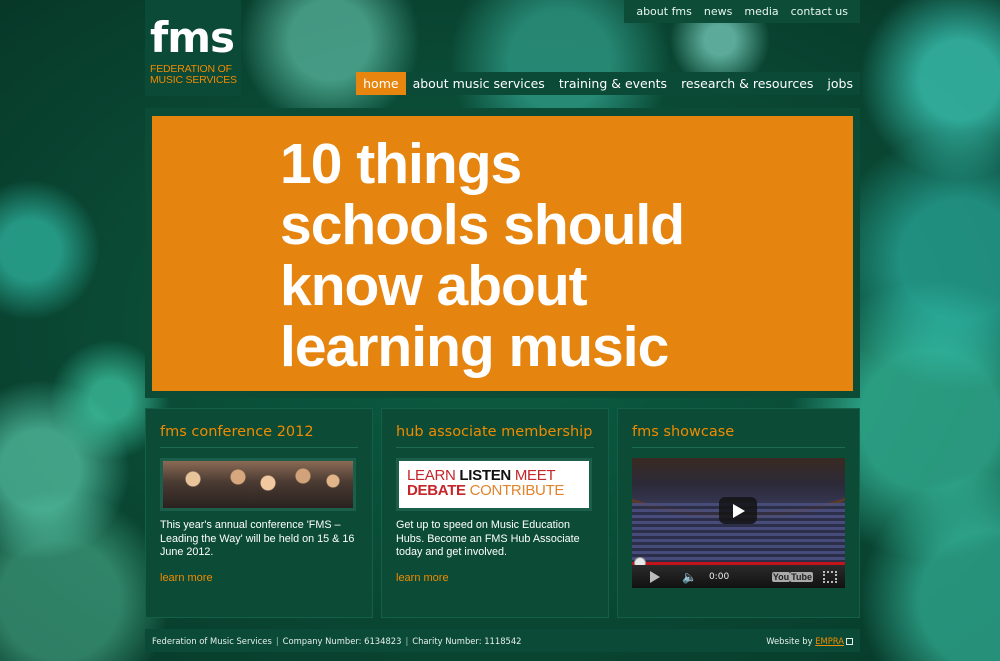 The height and width of the screenshot is (661, 1000). What do you see at coordinates (193, 80) in the screenshot?
I see `logo-line-2: MUSIC SERVICES` at bounding box center [193, 80].